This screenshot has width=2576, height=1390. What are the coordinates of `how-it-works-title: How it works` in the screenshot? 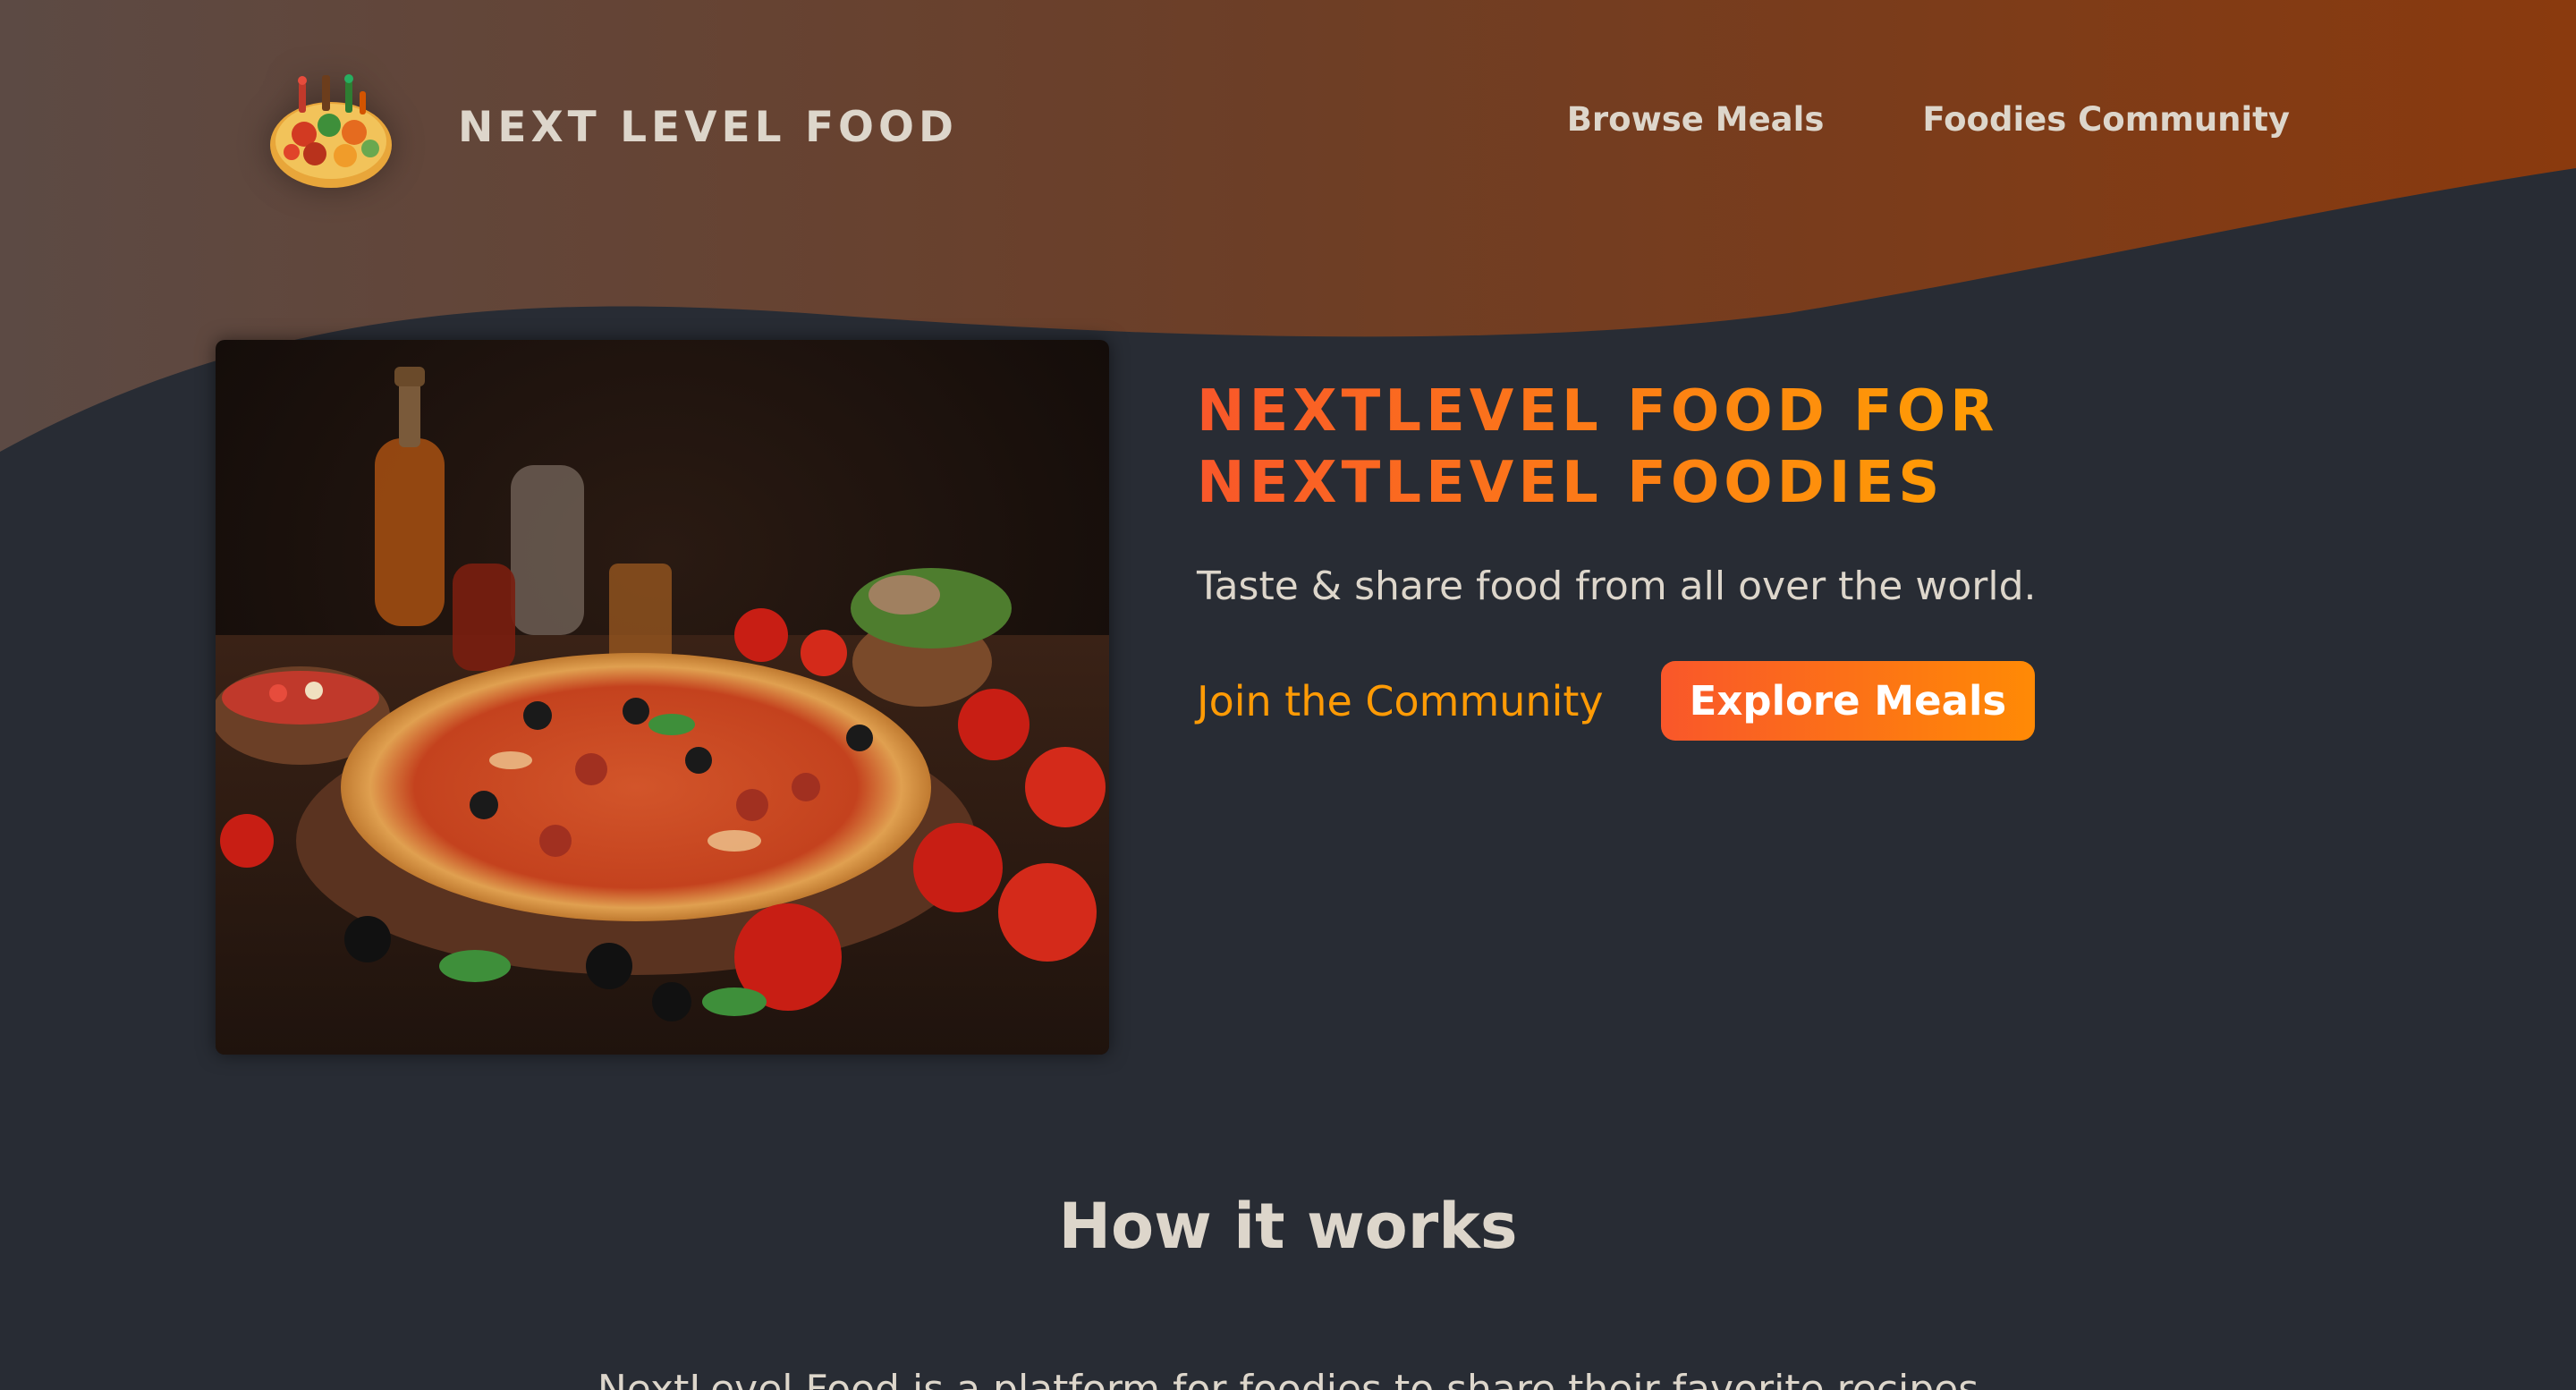 It's located at (1288, 1226).